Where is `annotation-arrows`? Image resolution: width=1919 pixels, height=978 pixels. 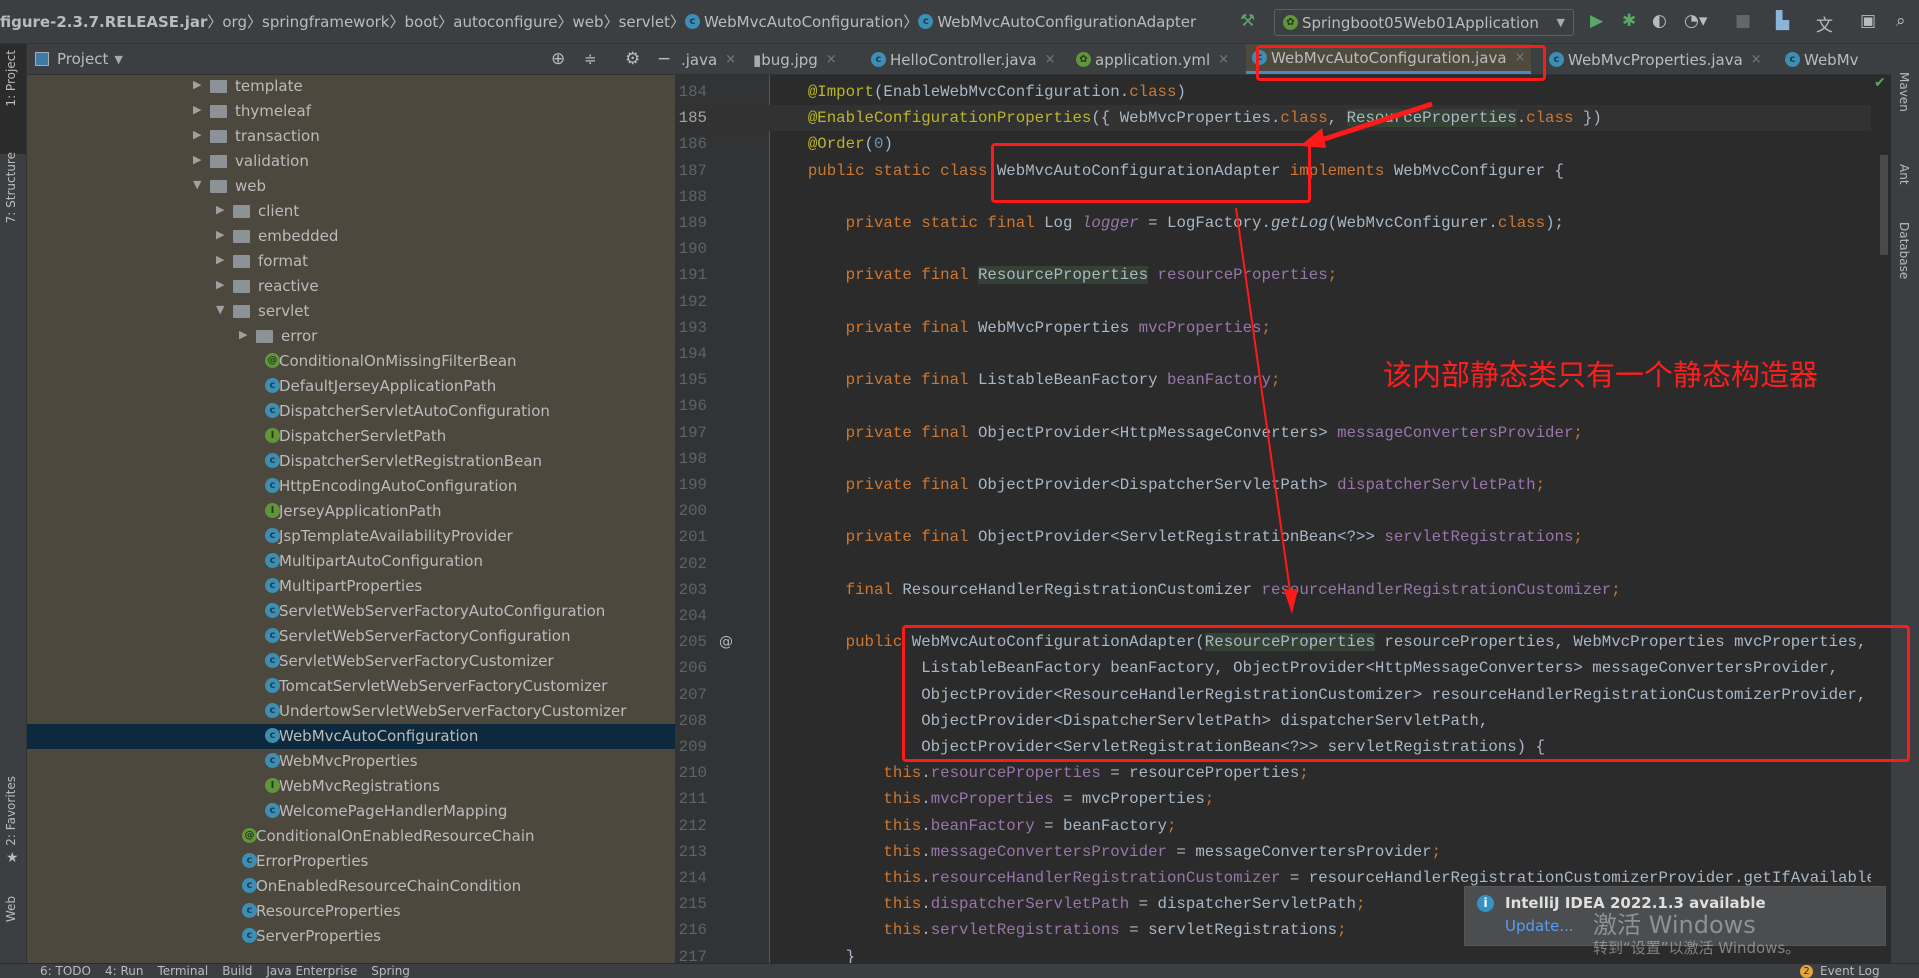
annotation-arrows is located at coordinates (1334, 357).